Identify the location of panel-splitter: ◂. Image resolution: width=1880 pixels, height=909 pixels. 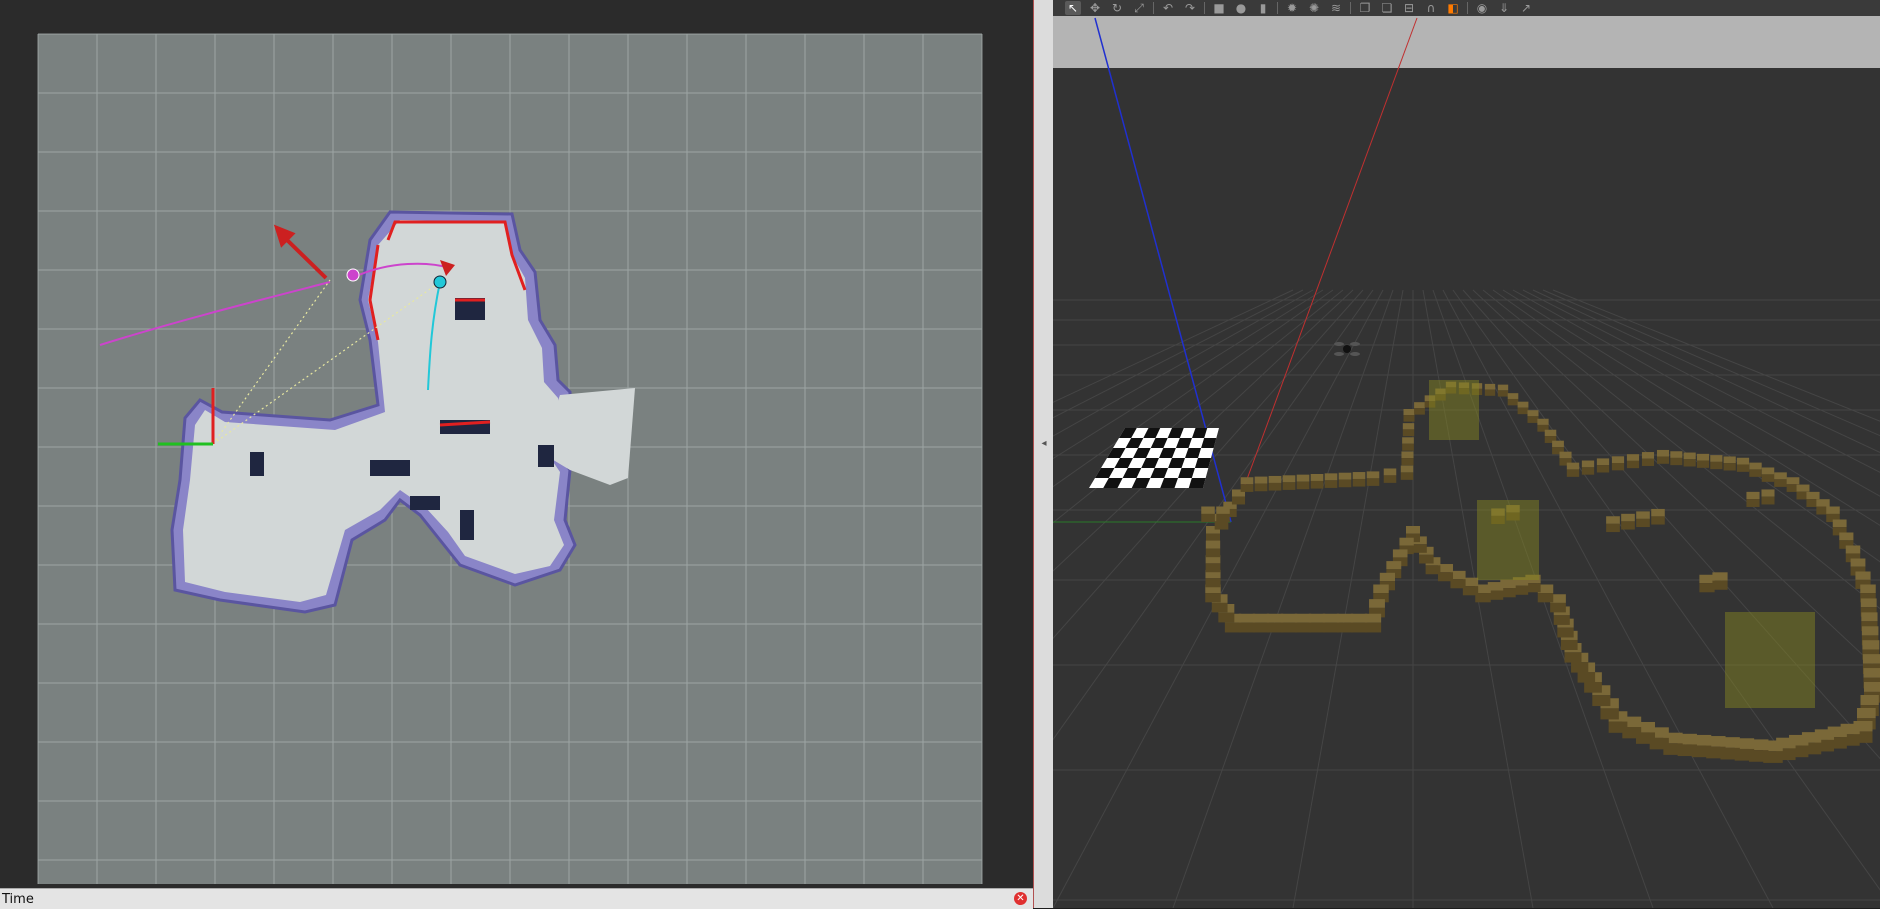
(1043, 454).